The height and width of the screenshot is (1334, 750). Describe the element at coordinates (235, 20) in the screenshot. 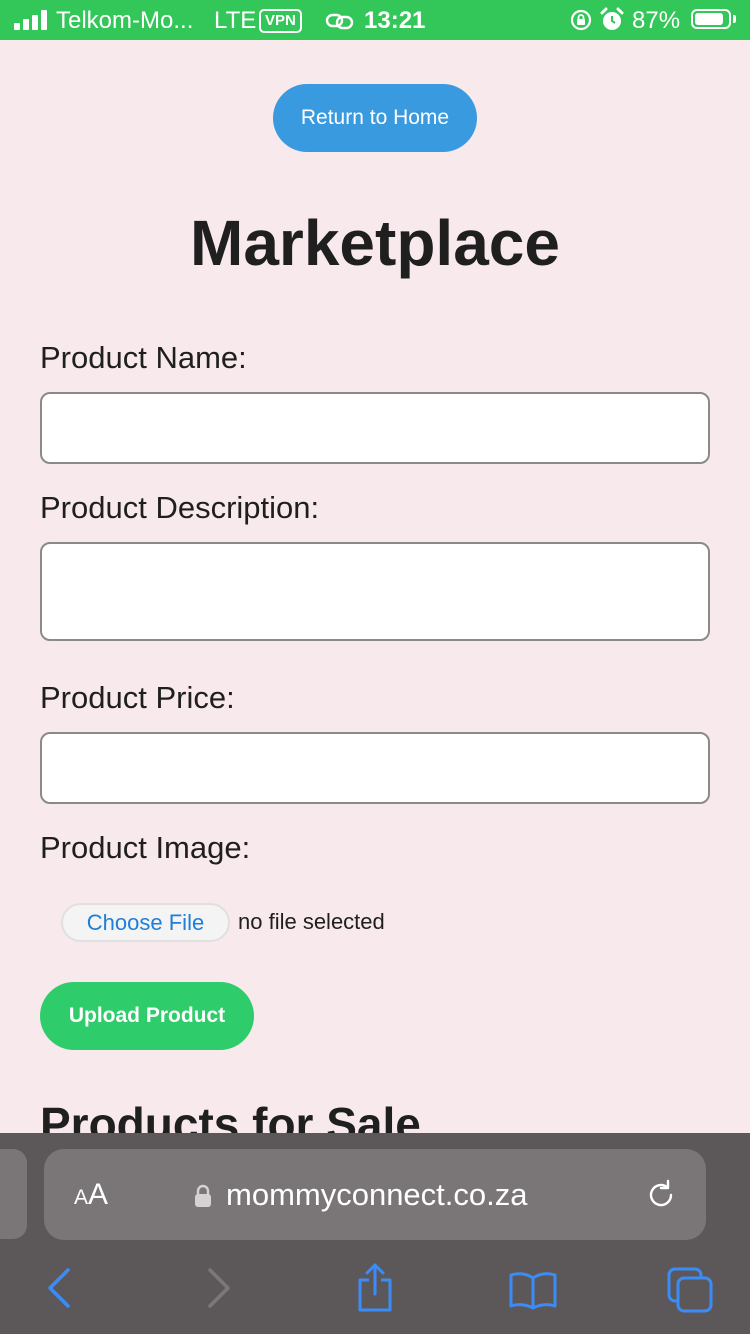

I see `network-type: LTE` at that location.